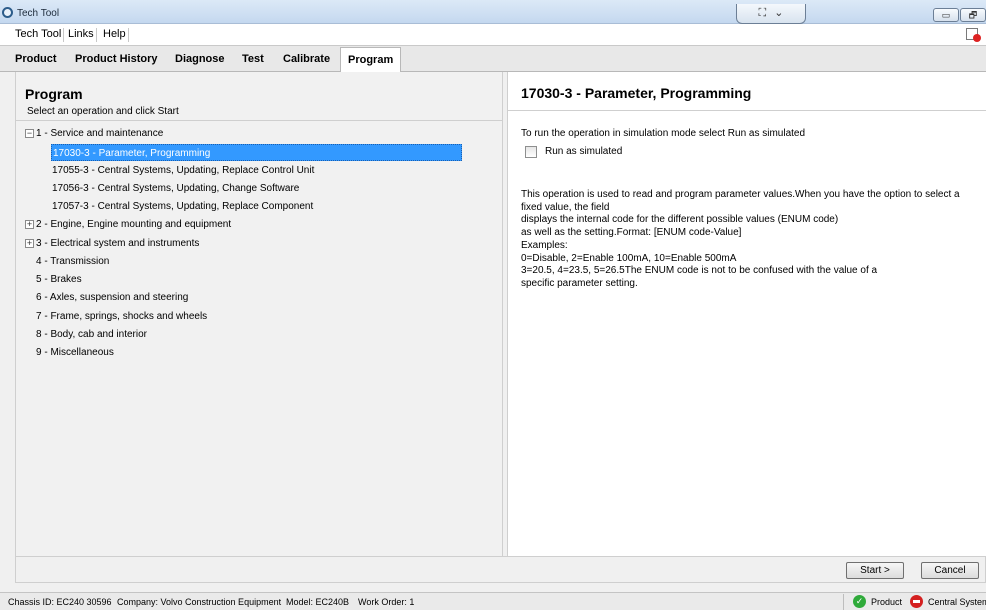 The image size is (986, 610). Describe the element at coordinates (112, 297) in the screenshot. I see `tree-group-axles: 6 - Axles, suspension and steering` at that location.